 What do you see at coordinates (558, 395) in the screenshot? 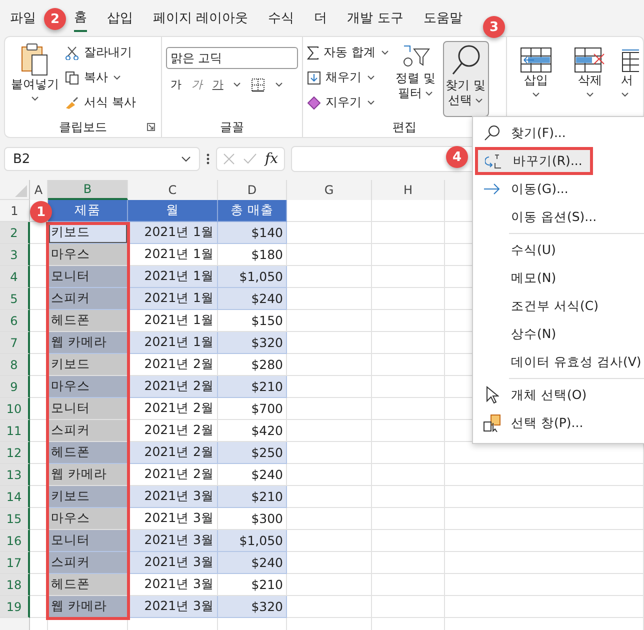
I see `menu-item: 개체 선택(O)` at bounding box center [558, 395].